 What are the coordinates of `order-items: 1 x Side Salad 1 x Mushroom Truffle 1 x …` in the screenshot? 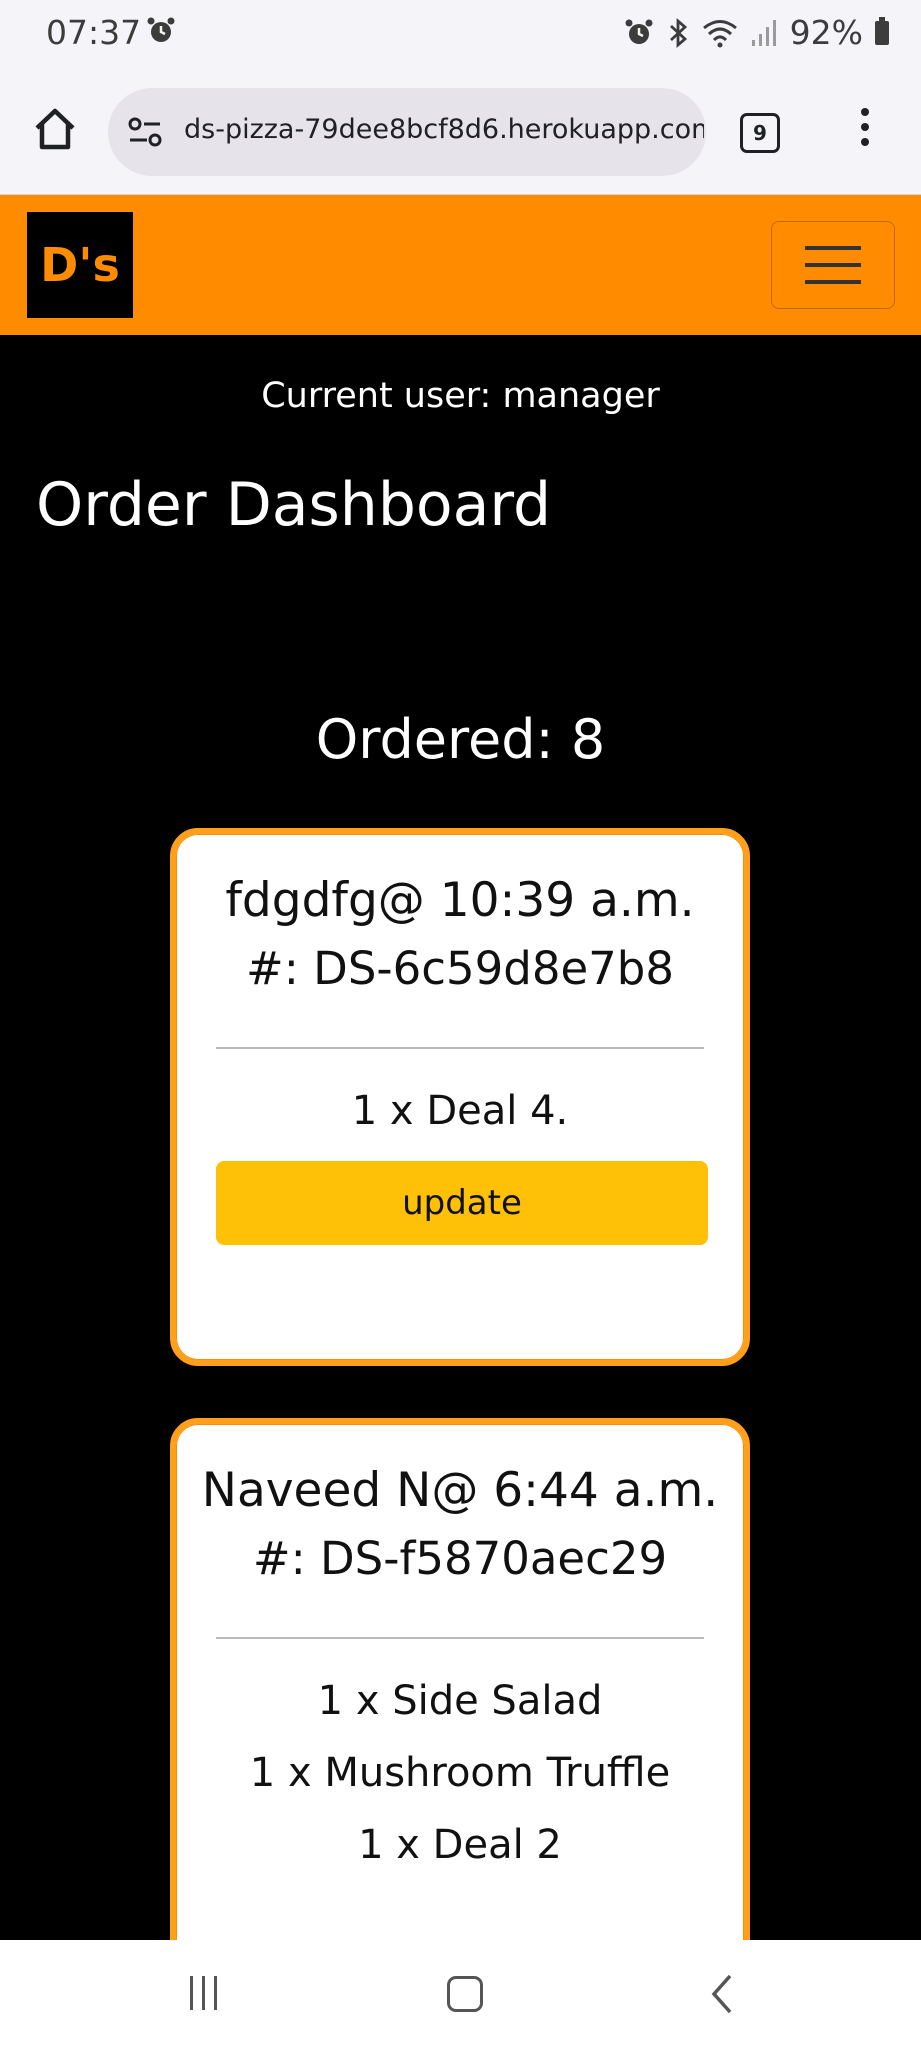 It's located at (460, 1773).